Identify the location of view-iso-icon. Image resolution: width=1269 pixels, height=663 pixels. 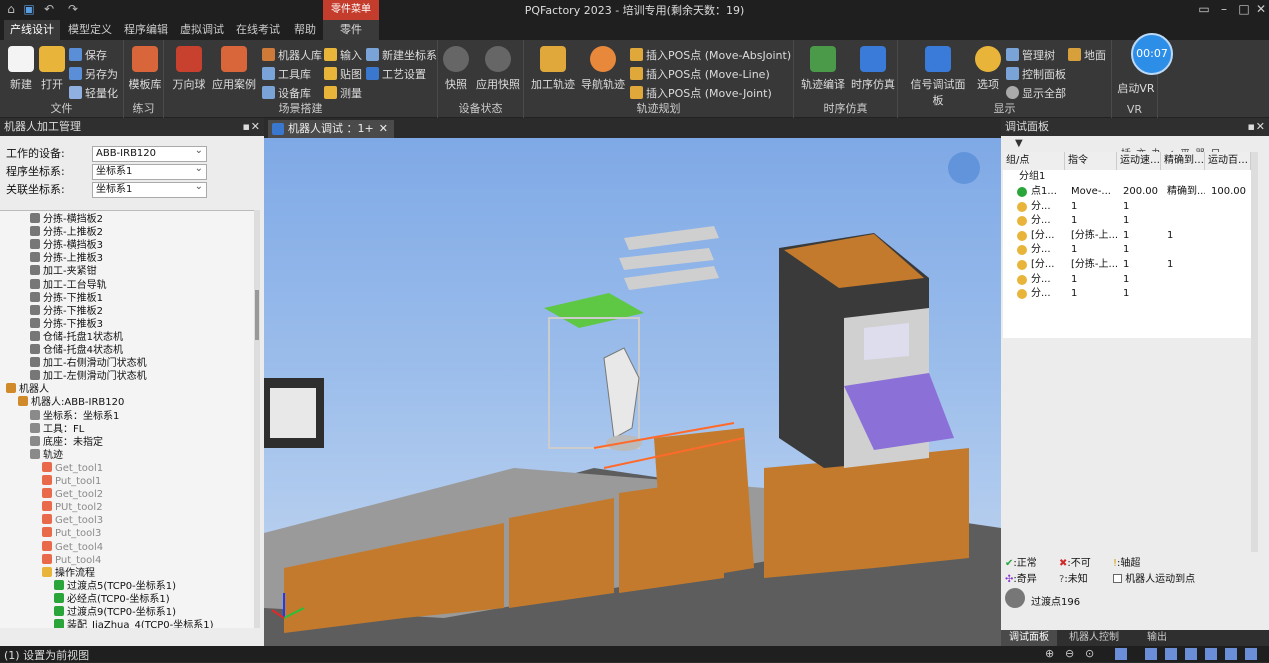
(1211, 654).